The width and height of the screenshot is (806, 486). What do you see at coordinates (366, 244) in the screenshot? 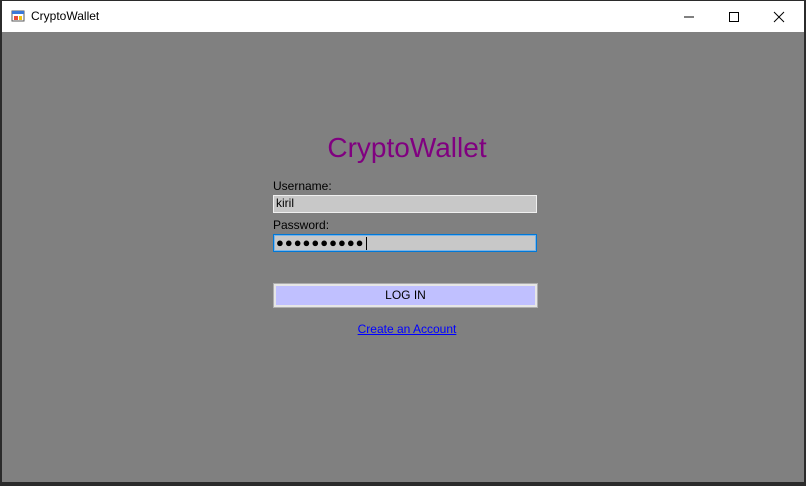
I see `text-caret` at bounding box center [366, 244].